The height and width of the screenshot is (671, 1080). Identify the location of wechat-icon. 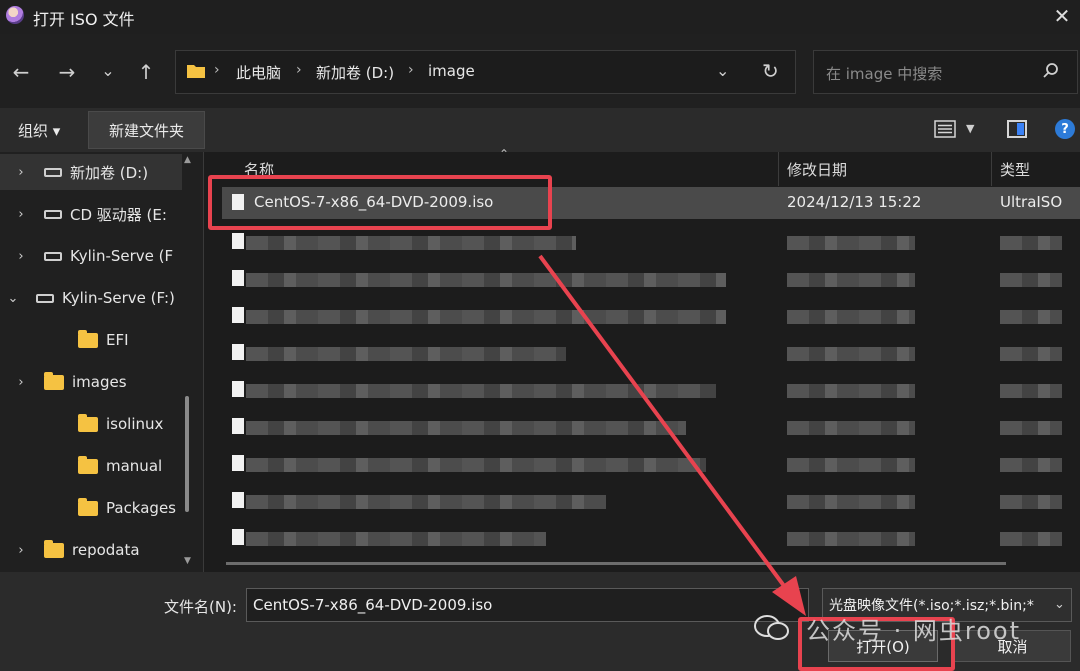
(771, 627).